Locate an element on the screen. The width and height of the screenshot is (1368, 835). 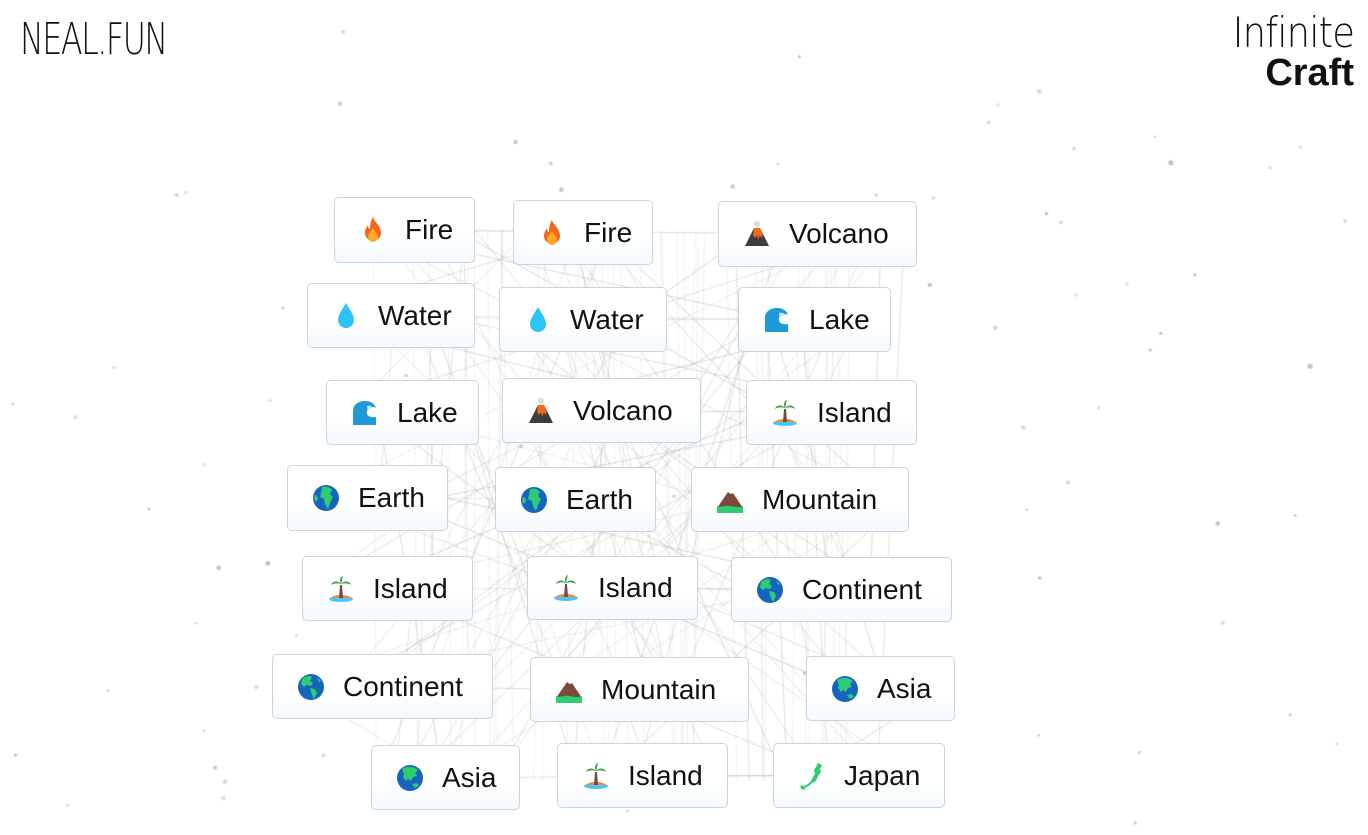
brand-title-line1: Infinite is located at coordinates (1293, 32).